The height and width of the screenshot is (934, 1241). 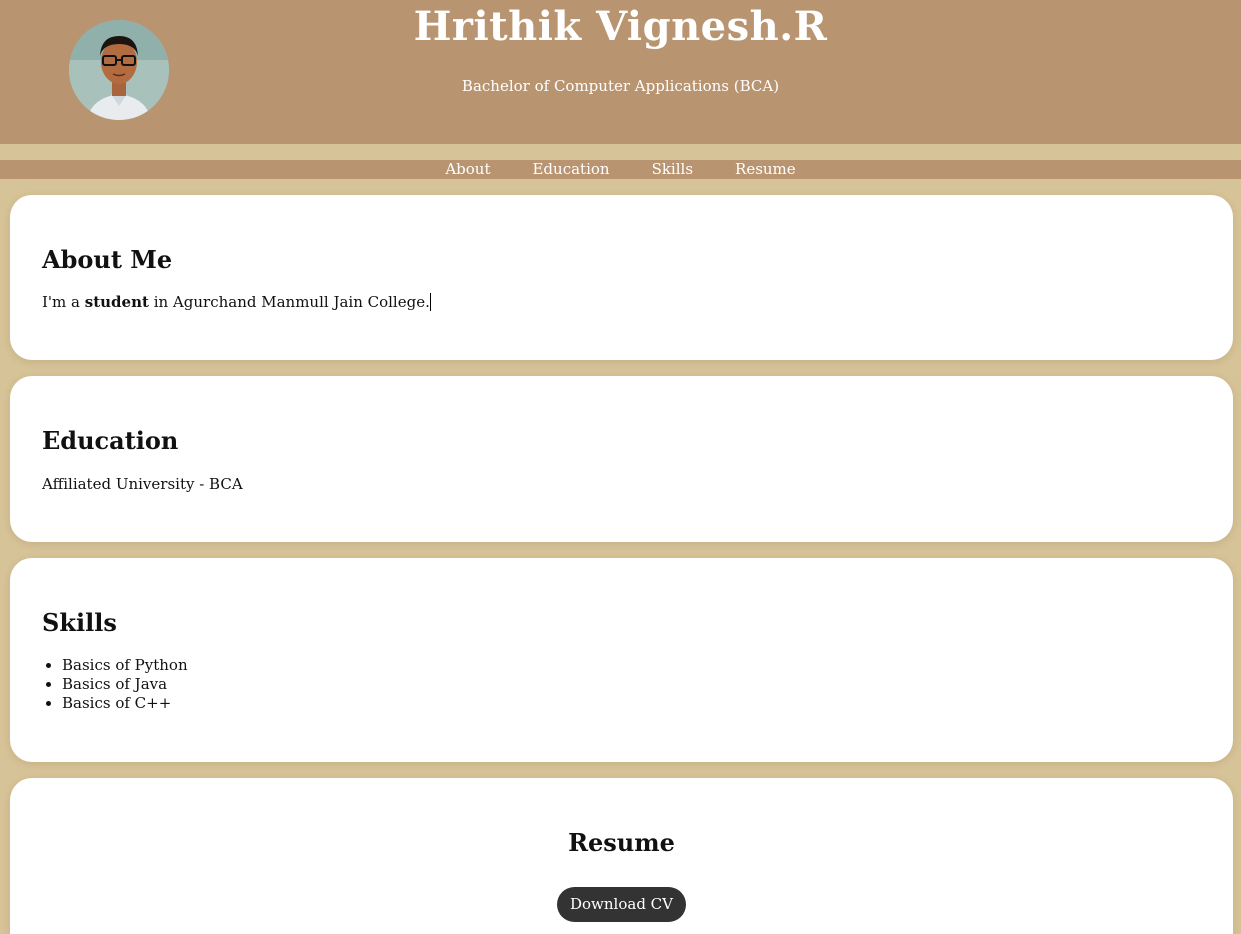 What do you see at coordinates (107, 259) in the screenshot?
I see `about-heading: About Me` at bounding box center [107, 259].